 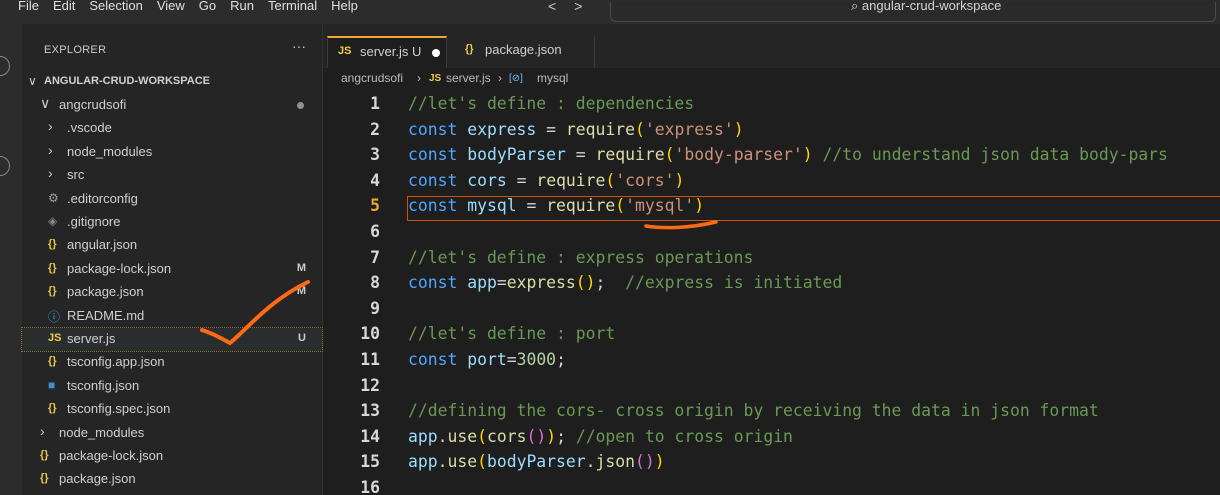 What do you see at coordinates (255, 313) in the screenshot?
I see `checkmark-annotation` at bounding box center [255, 313].